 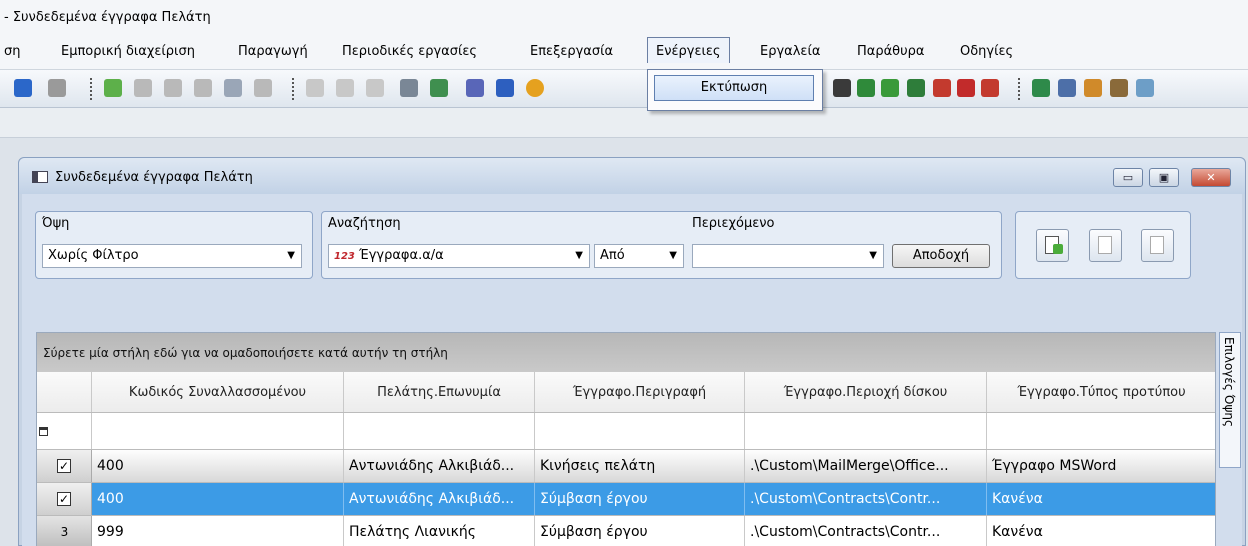 What do you see at coordinates (128, 51) in the screenshot?
I see `menu-item-commercial: Εμπορική διαχείριση` at bounding box center [128, 51].